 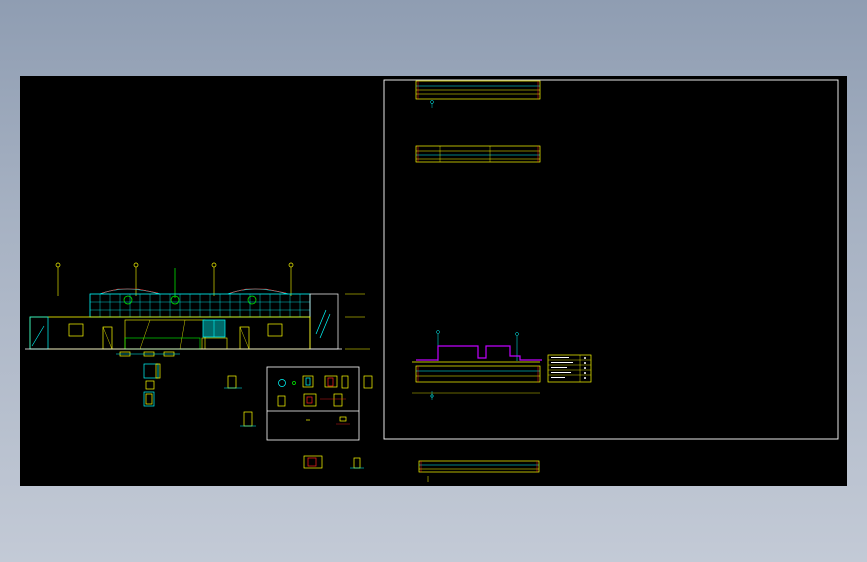 What do you see at coordinates (244, 410) in the screenshot?
I see `detail-blocks` at bounding box center [244, 410].